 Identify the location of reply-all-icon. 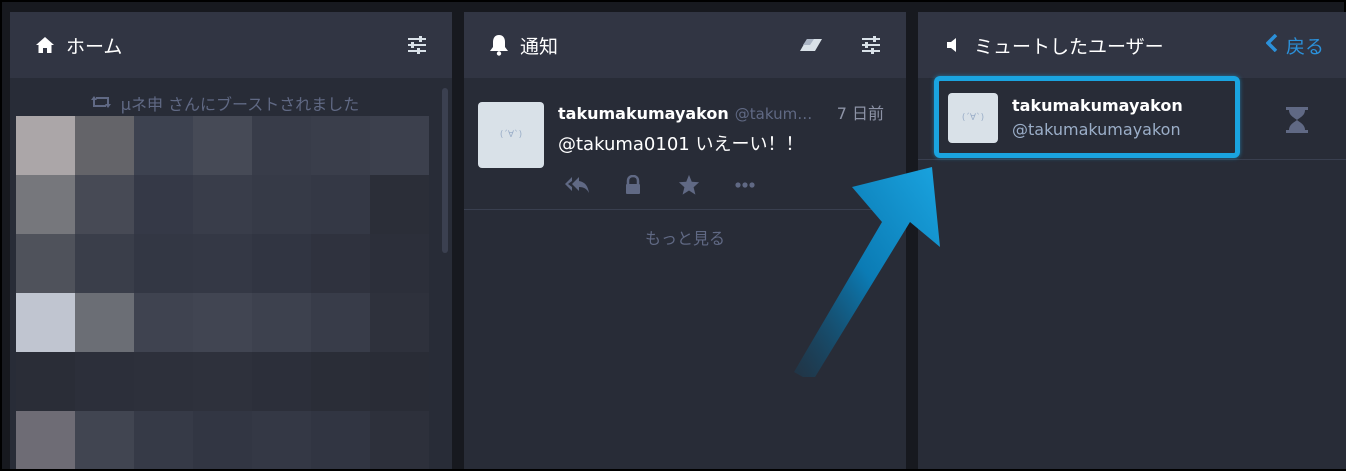
(577, 185).